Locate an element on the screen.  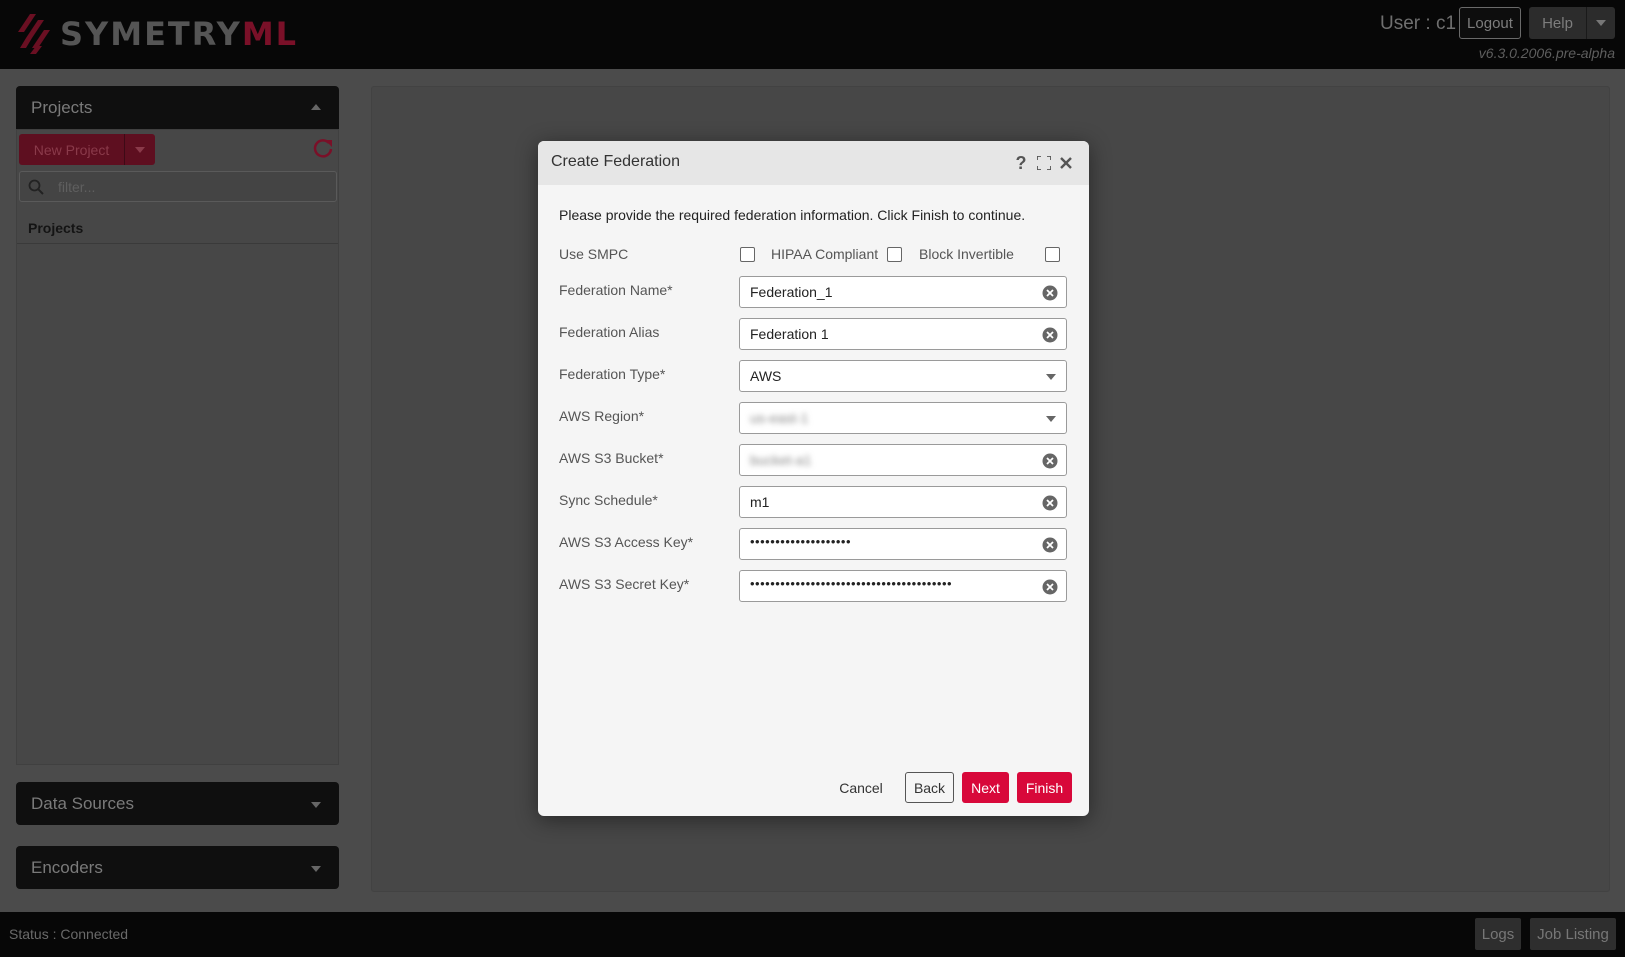
job-listing-button: Job Listing is located at coordinates (1573, 934).